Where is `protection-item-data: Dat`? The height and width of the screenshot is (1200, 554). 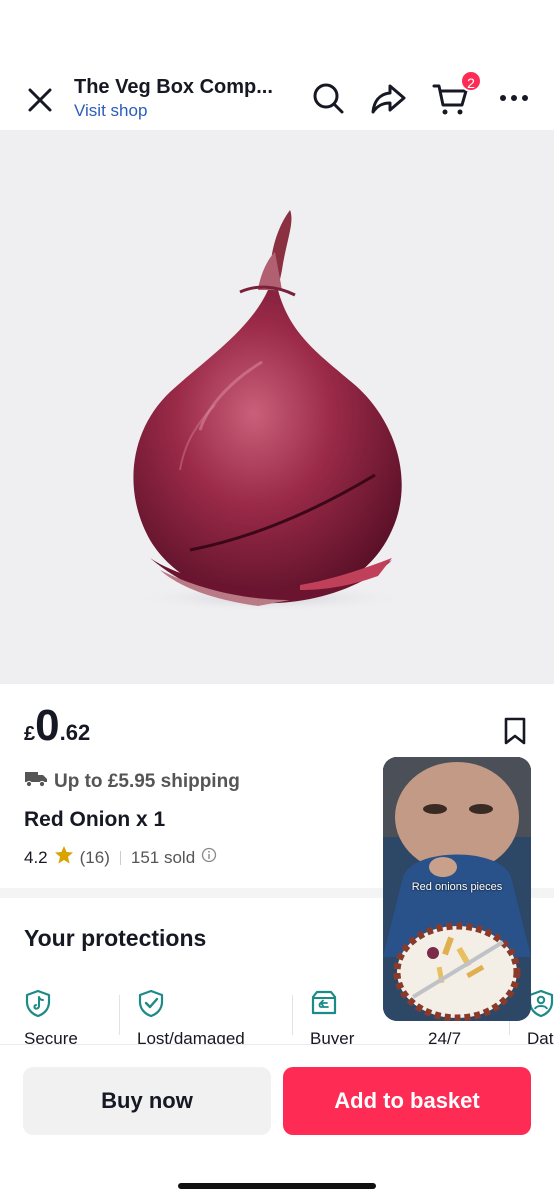 protection-item-data: Dat is located at coordinates (540, 1015).